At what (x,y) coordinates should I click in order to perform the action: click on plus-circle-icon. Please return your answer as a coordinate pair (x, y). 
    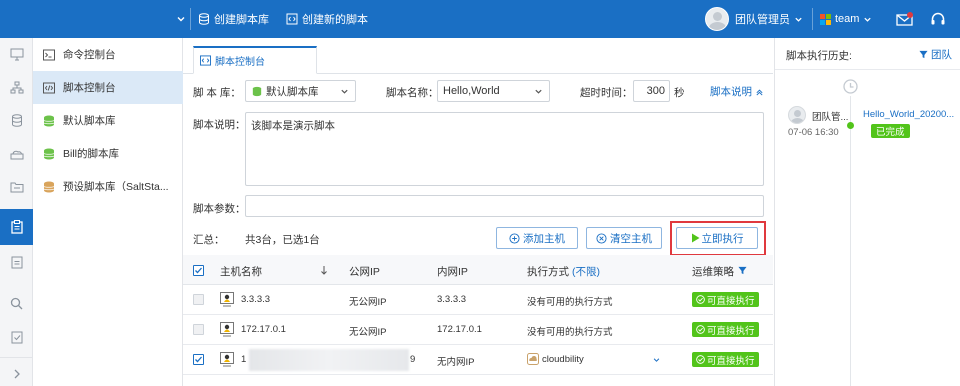
    Looking at the image, I should click on (514, 238).